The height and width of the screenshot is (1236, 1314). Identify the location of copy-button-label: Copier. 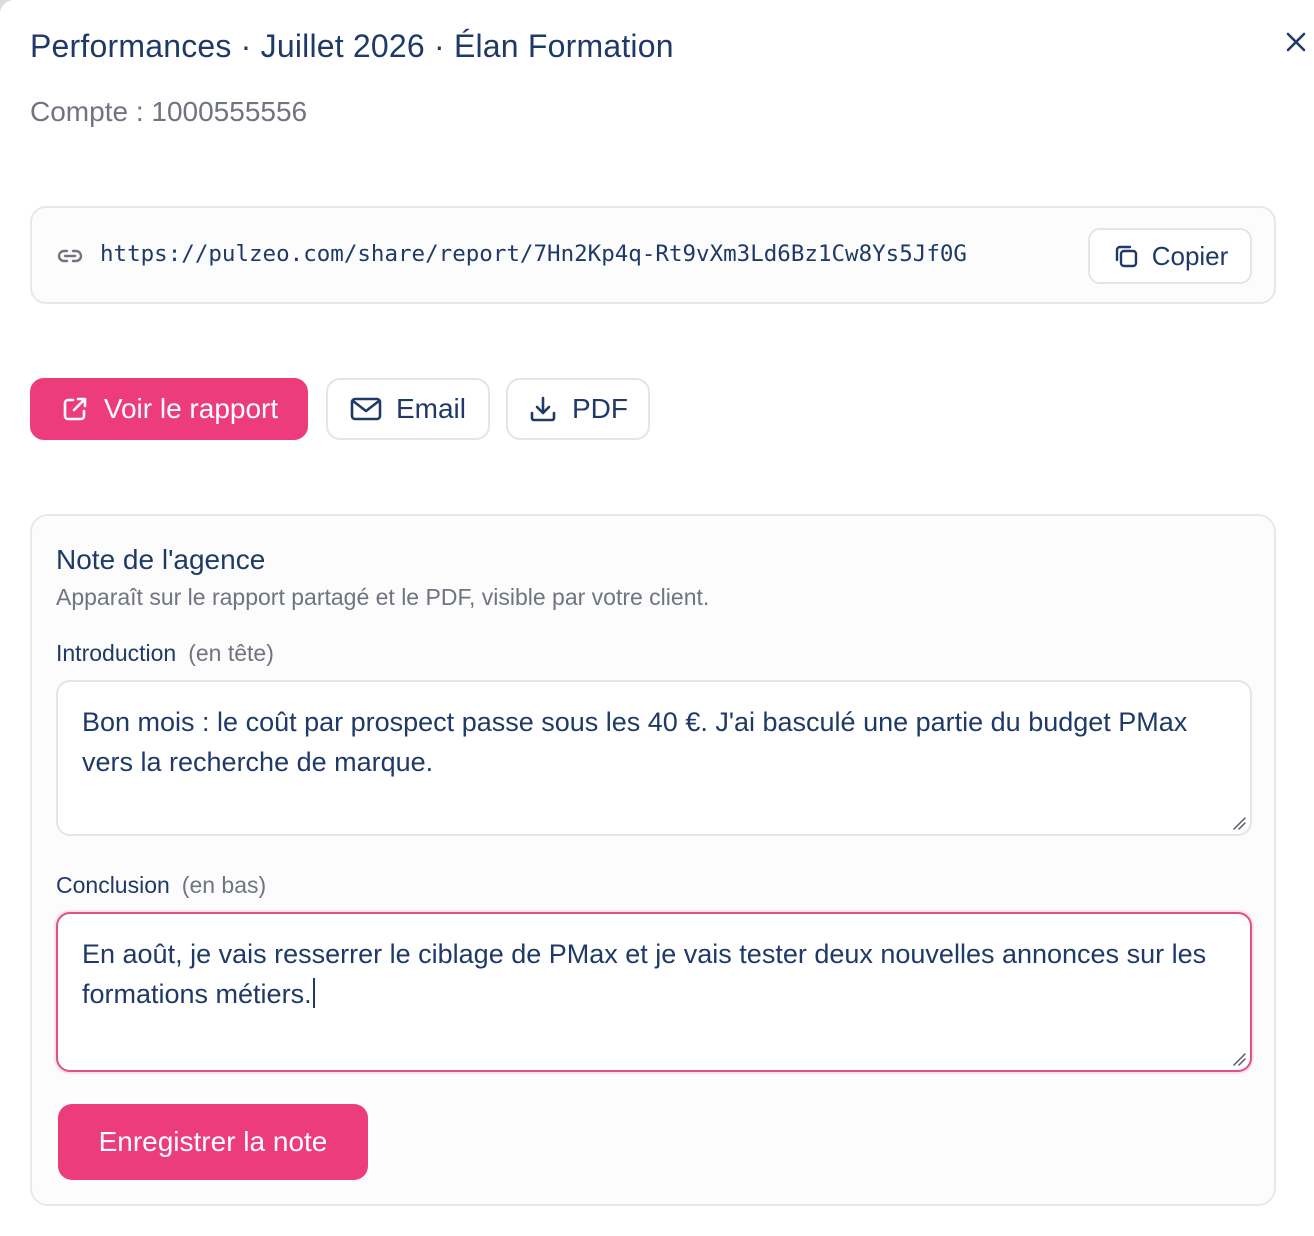
(1190, 255).